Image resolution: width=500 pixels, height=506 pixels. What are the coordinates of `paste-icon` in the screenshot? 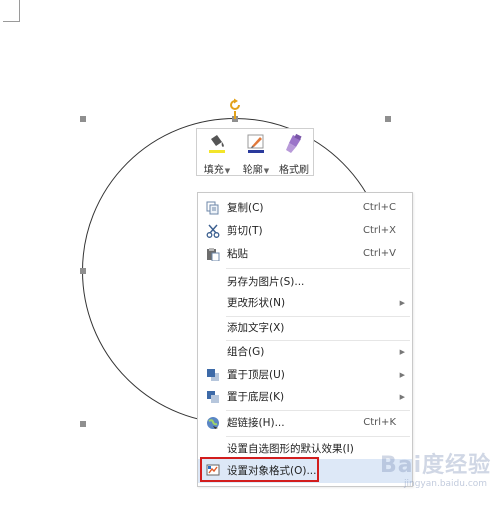 It's located at (213, 254).